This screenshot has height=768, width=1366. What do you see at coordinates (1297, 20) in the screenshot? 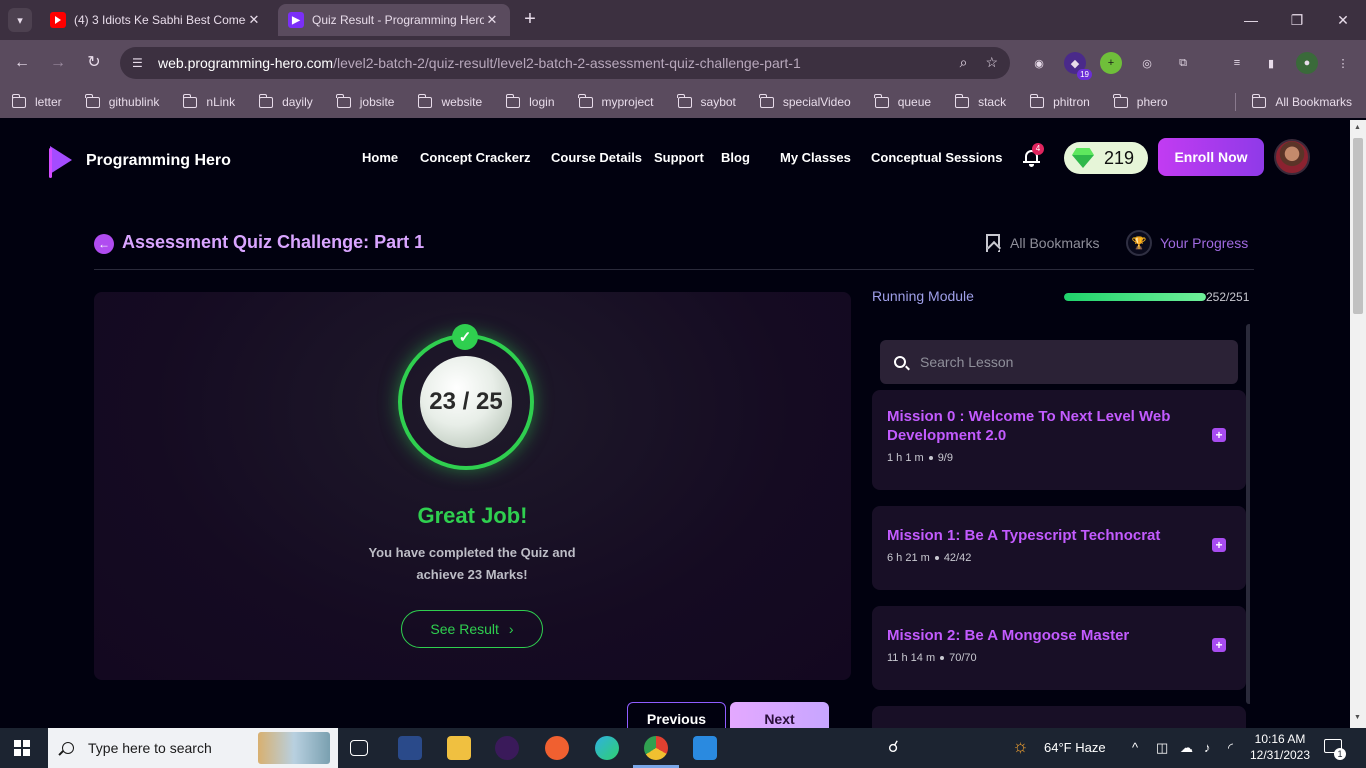
I see `restore-button: ❐` at bounding box center [1297, 20].